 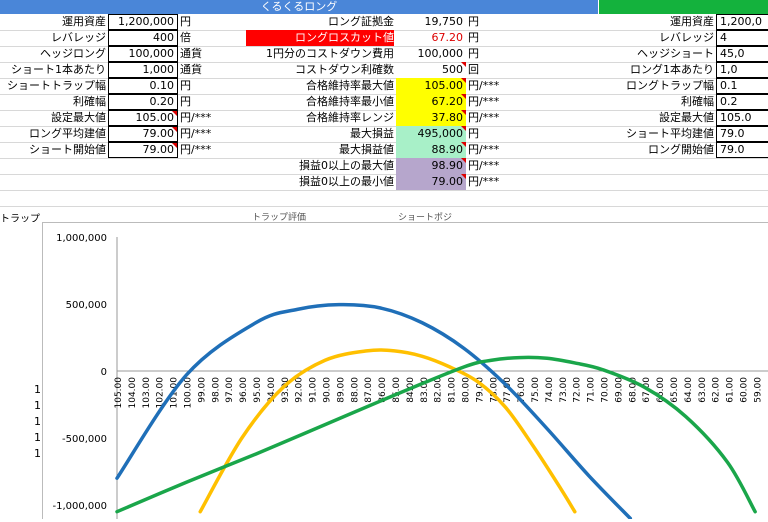 What do you see at coordinates (742, 22) in the screenshot?
I see `right-param-value-cell: 1,200,0` at bounding box center [742, 22].